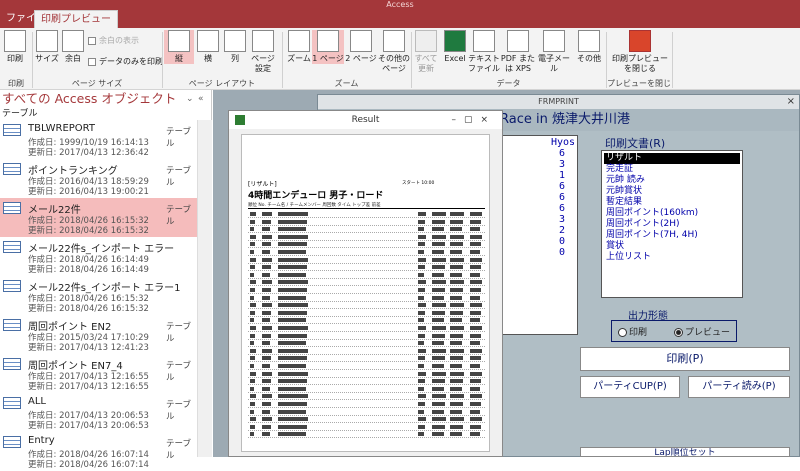  What do you see at coordinates (263, 52) in the screenshot?
I see `page-setup-button: ページ設定` at bounding box center [263, 52].